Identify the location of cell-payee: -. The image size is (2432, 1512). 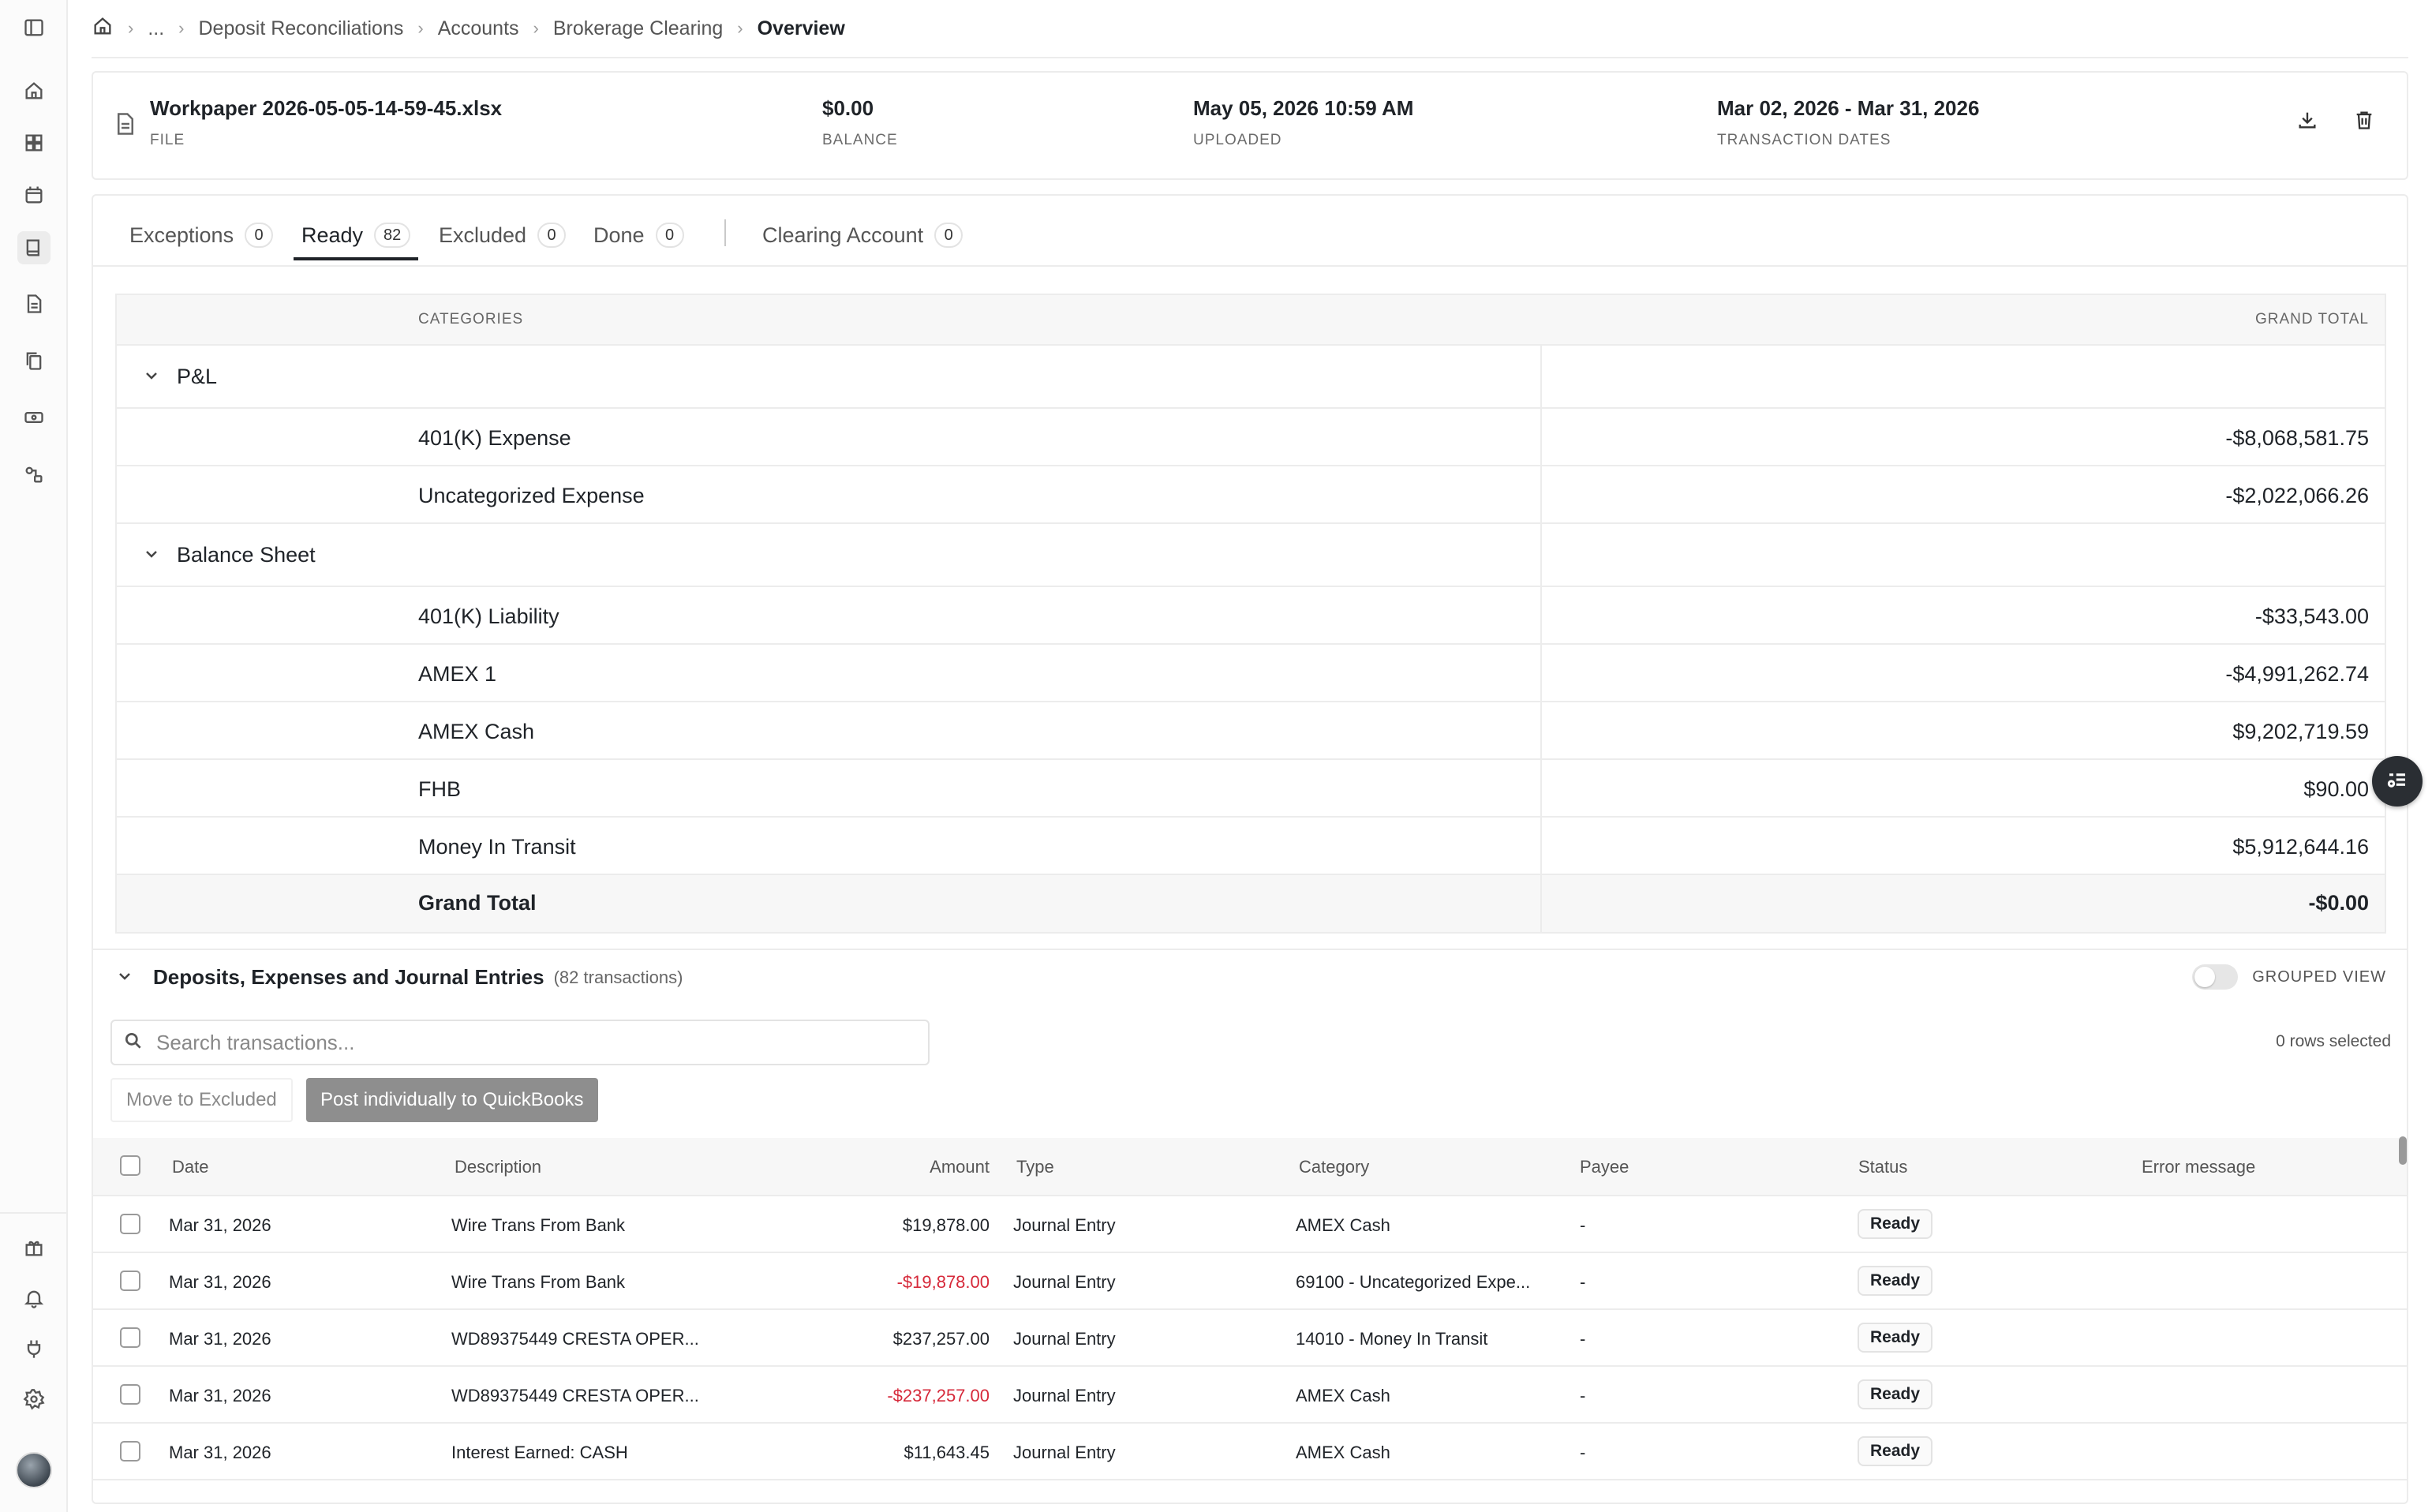
(1583, 1395).